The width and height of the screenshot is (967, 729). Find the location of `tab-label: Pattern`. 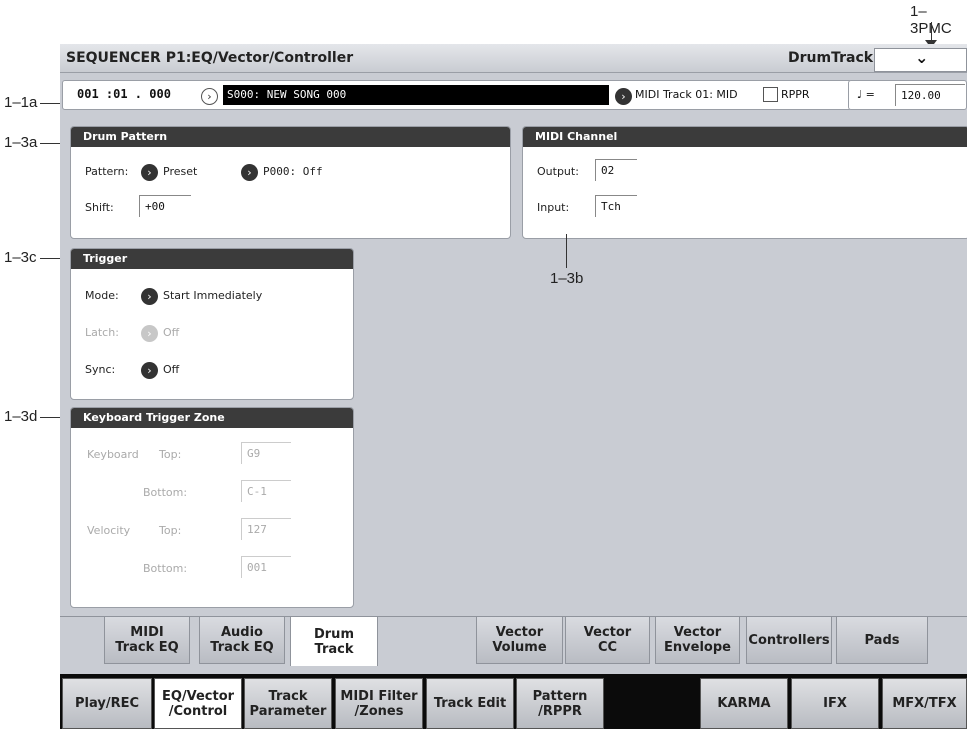

tab-label: Pattern is located at coordinates (560, 696).